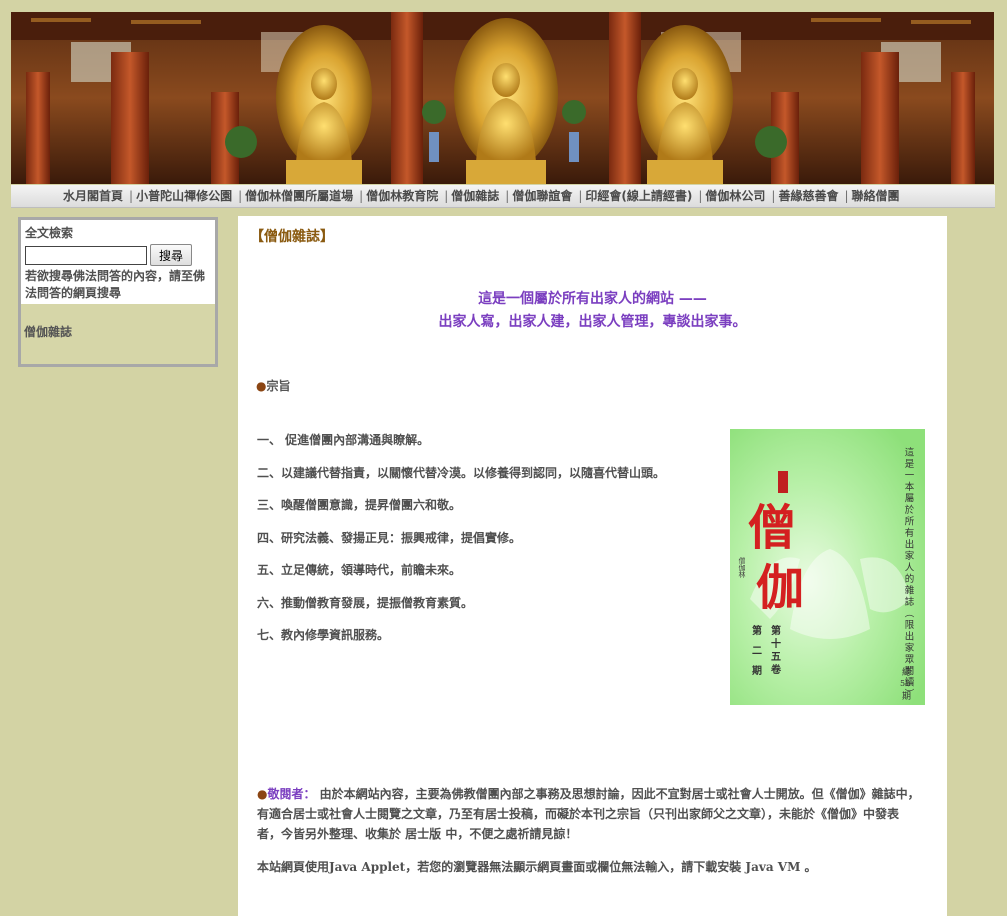  I want to click on goal-item: 七、教內修學資訊服務。, so click(323, 635).